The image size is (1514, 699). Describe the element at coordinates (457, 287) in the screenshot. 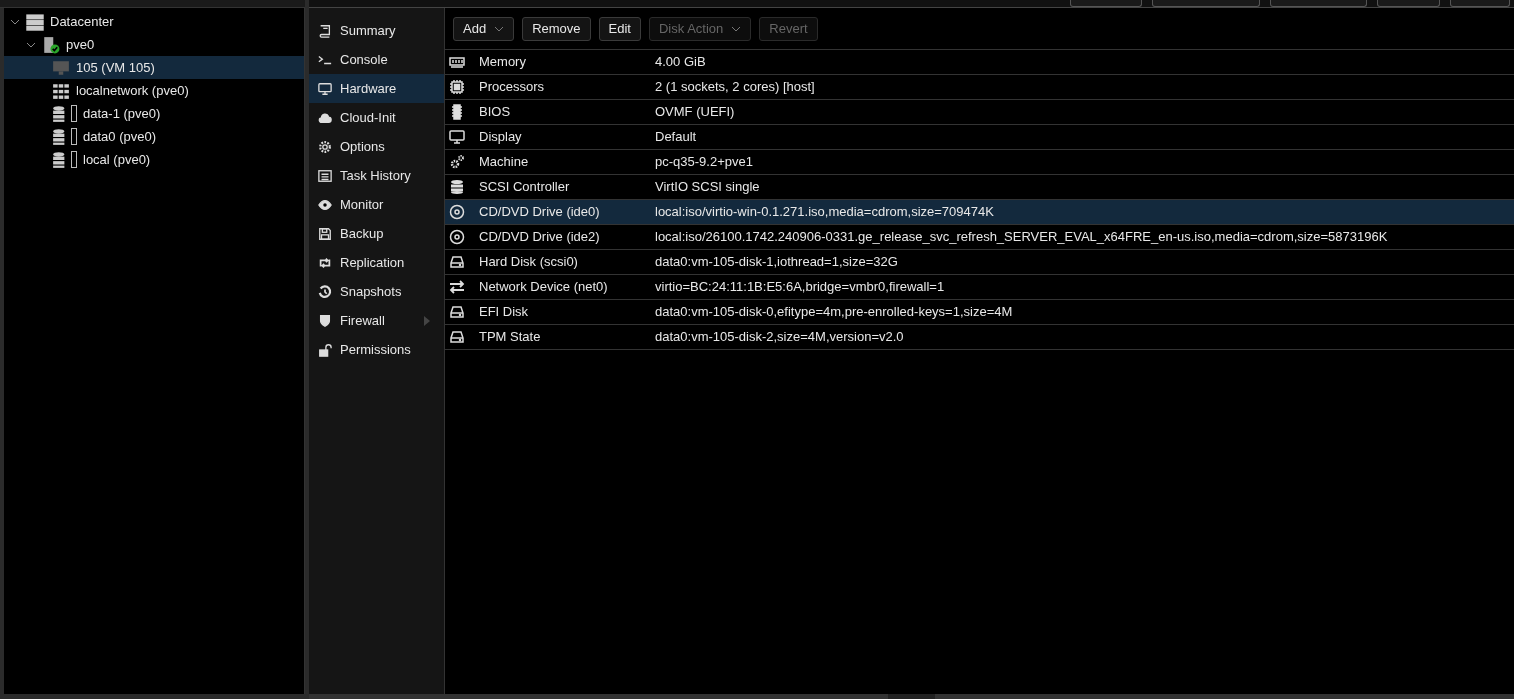

I see `arrows-exchange-icon` at that location.